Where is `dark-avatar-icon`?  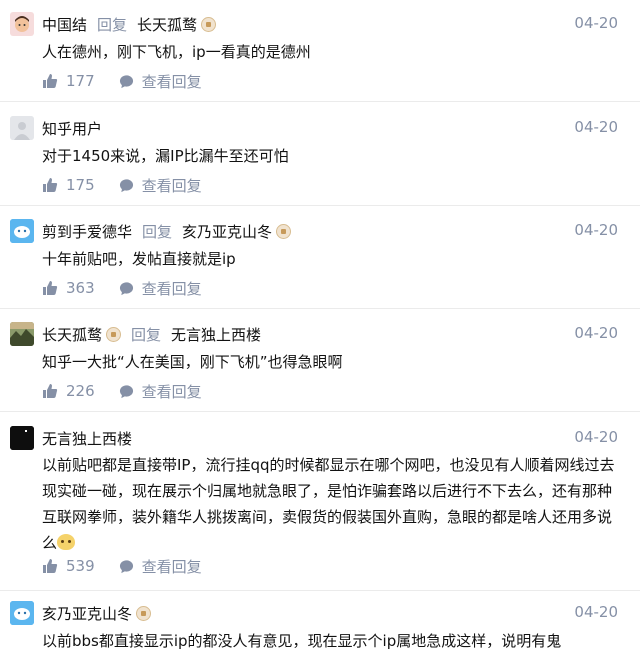
dark-avatar-icon is located at coordinates (22, 438).